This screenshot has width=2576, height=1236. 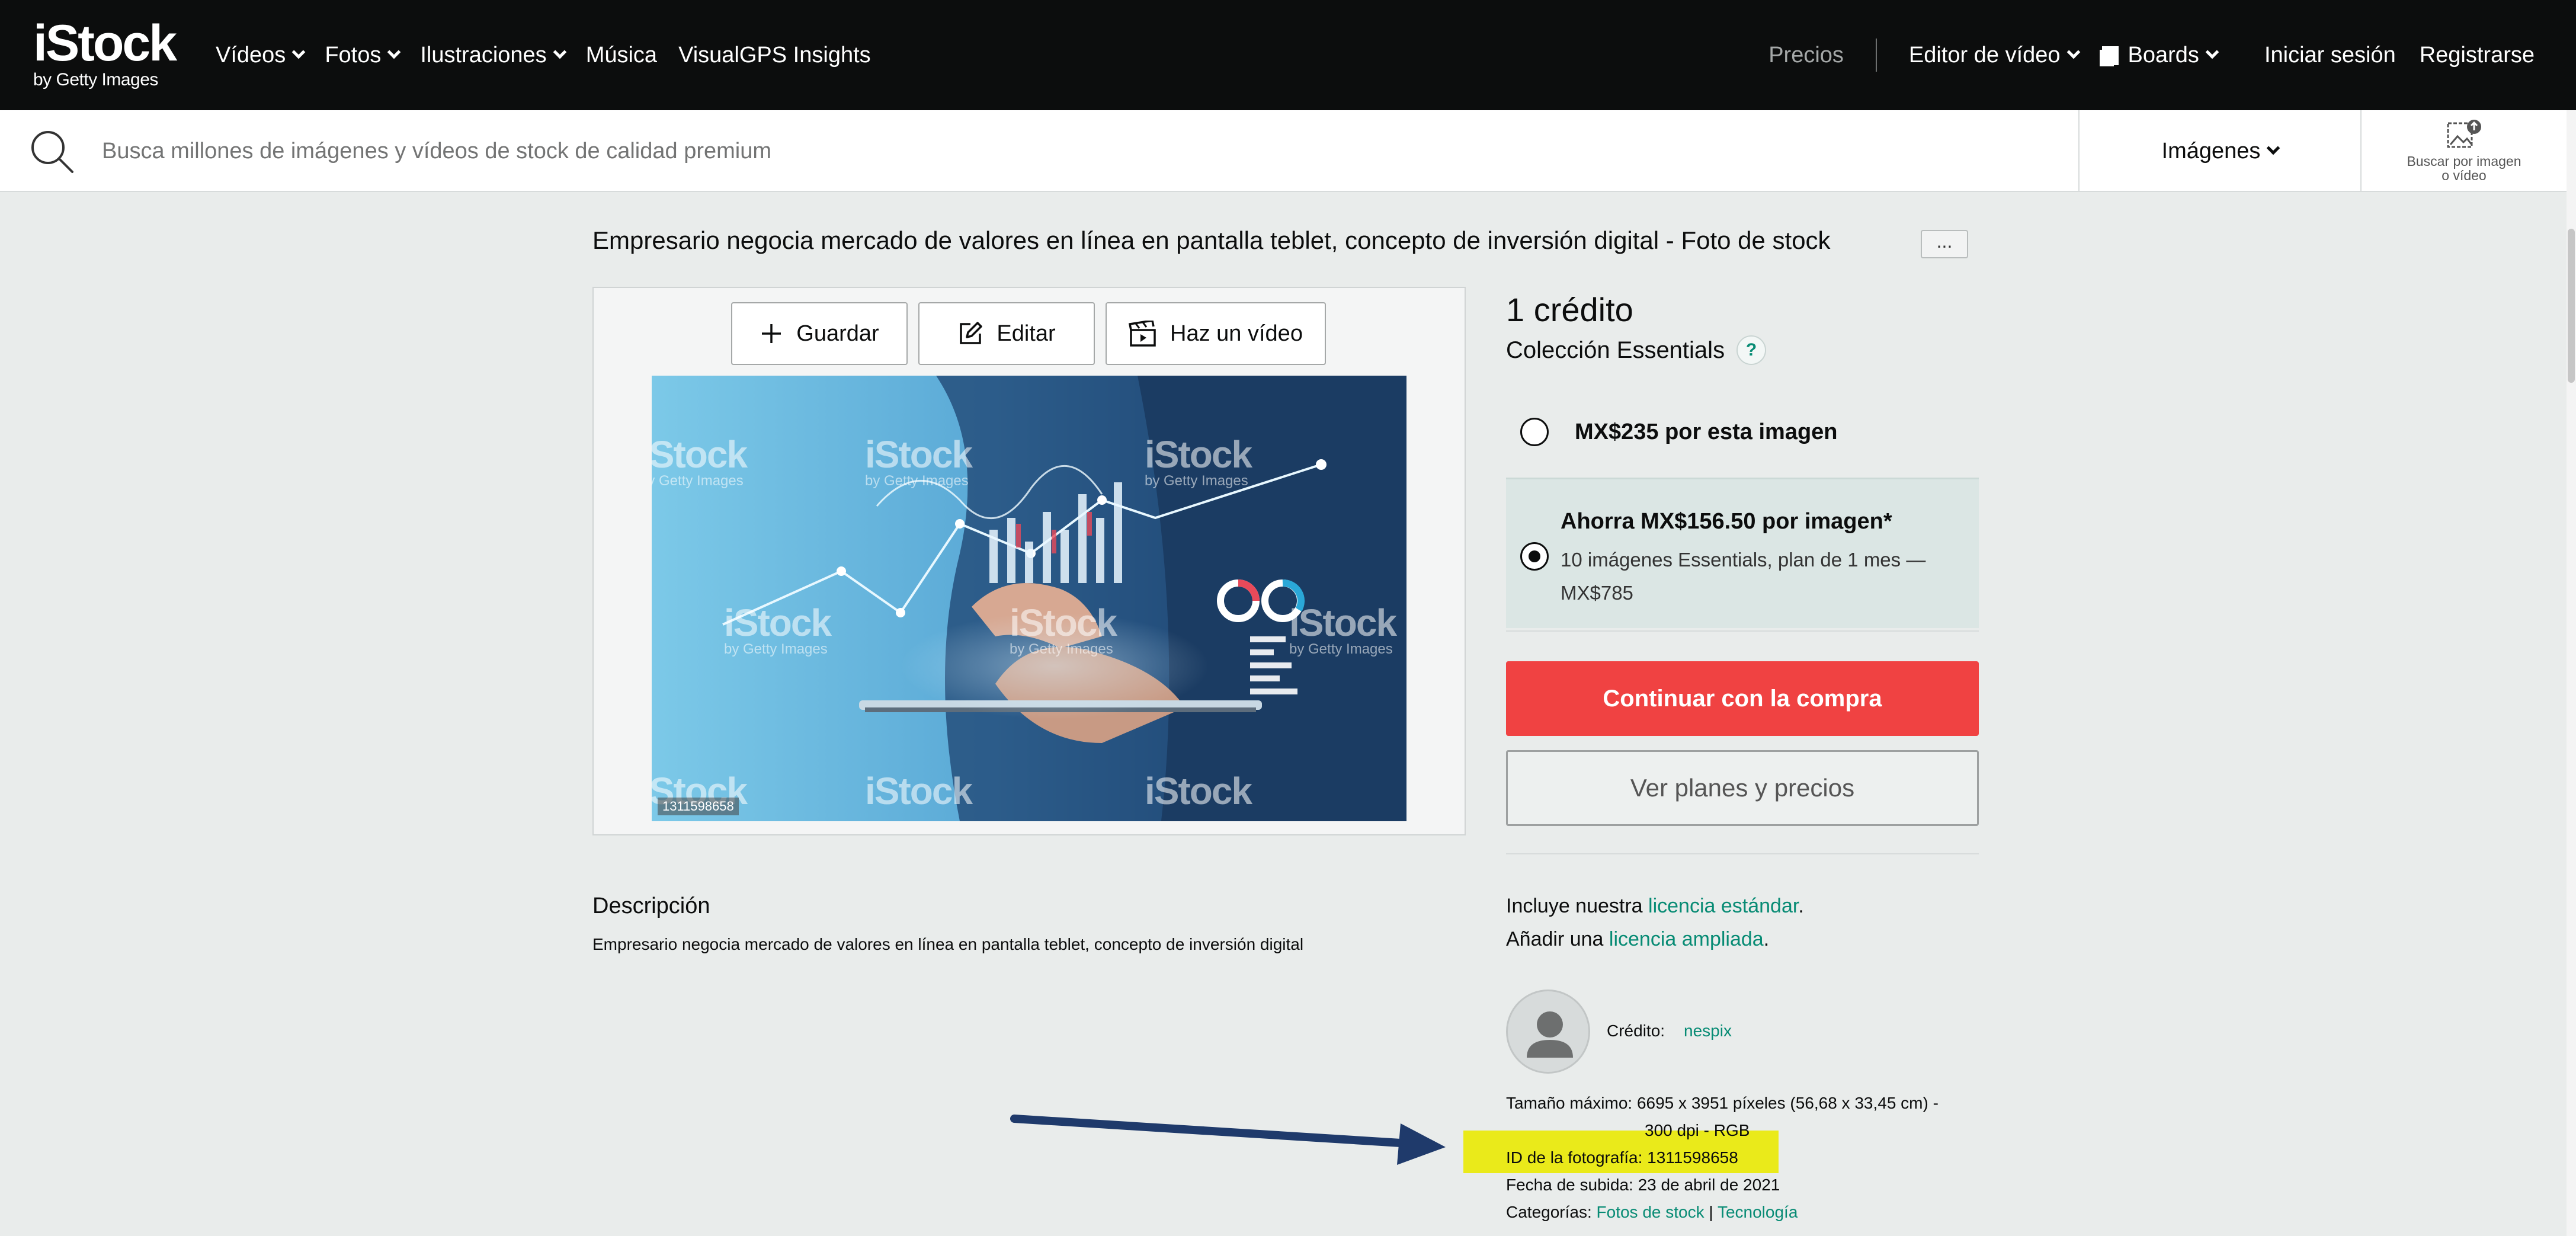 I want to click on nav-videos: Vídeos, so click(x=261, y=55).